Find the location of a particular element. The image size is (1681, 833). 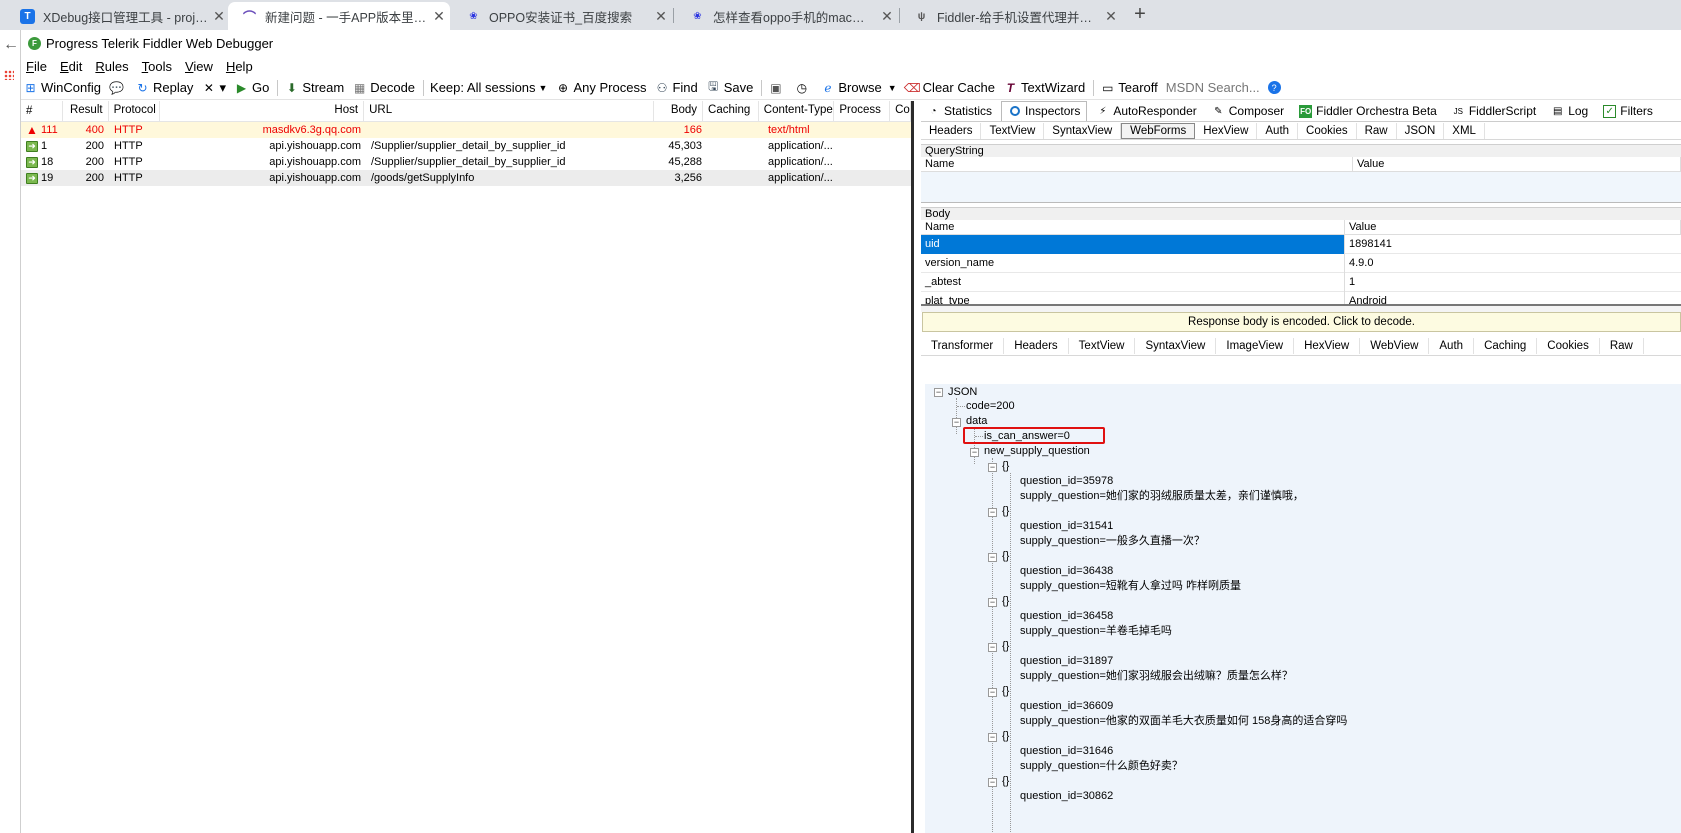

tree-node-question-id: question_id=31897 is located at coordinates (1066, 661).